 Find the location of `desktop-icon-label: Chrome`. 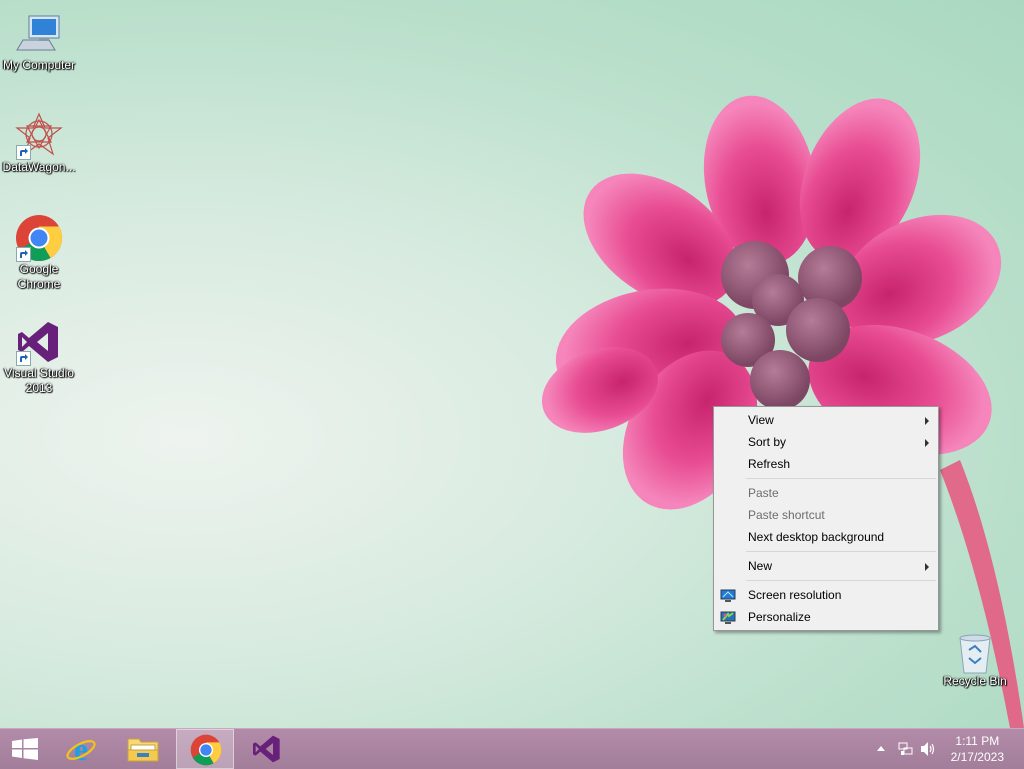

desktop-icon-label: Chrome is located at coordinates (39, 284).